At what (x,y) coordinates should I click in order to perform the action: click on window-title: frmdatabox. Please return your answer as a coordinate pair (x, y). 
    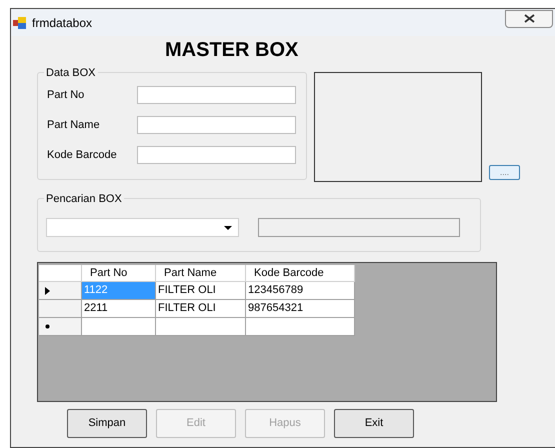
    Looking at the image, I should click on (62, 23).